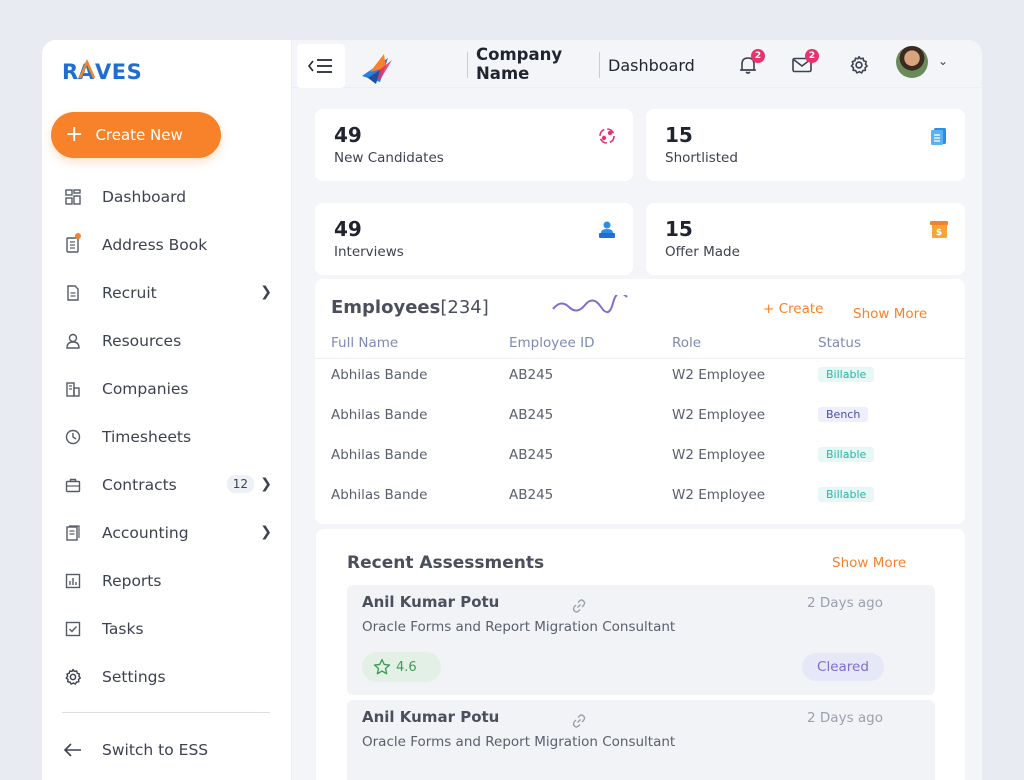 The width and height of the screenshot is (1024, 780). Describe the element at coordinates (123, 629) in the screenshot. I see `sidebar-item-label: Tasks` at that location.